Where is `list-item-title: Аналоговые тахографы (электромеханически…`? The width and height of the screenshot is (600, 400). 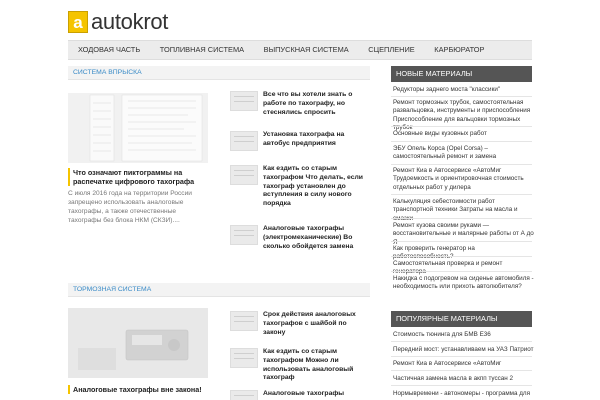
list-item-title: Аналоговые тахографы (электромеханически… is located at coordinates (316, 238).